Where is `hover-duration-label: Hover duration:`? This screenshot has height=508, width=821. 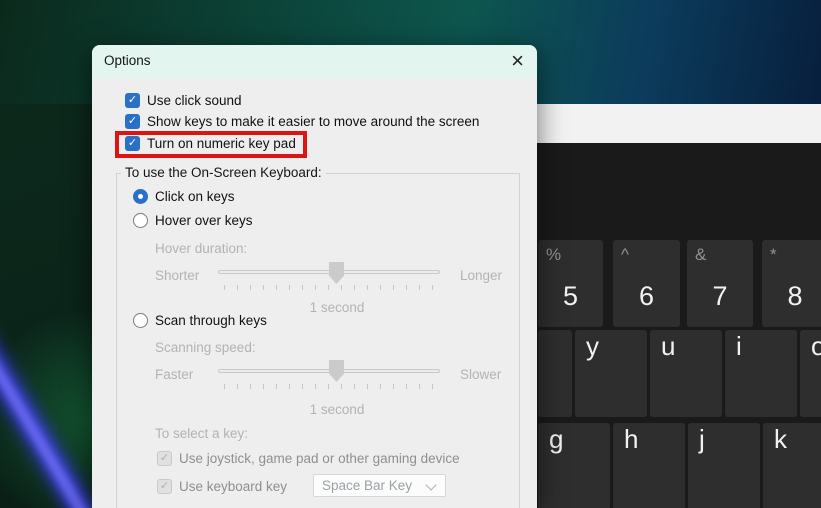
hover-duration-label: Hover duration: is located at coordinates (201, 248).